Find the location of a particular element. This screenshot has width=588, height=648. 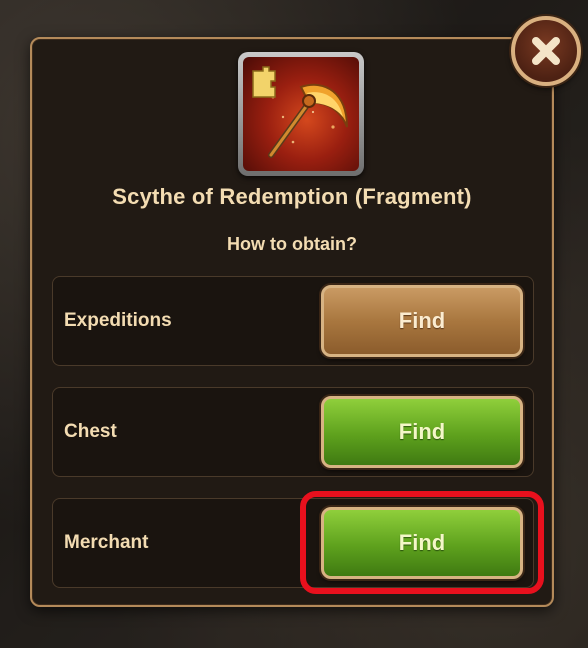

source-label: Merchant is located at coordinates (106, 542).